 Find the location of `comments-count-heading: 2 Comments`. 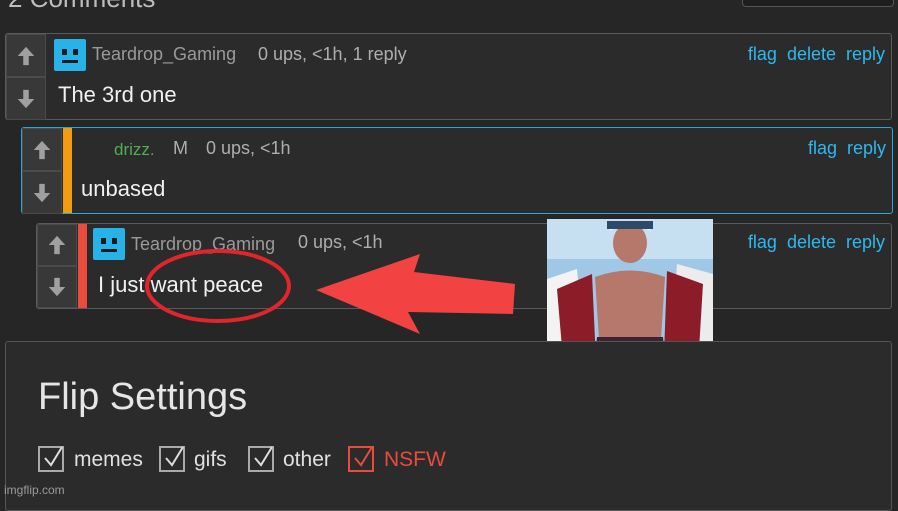

comments-count-heading: 2 Comments is located at coordinates (81, 7).